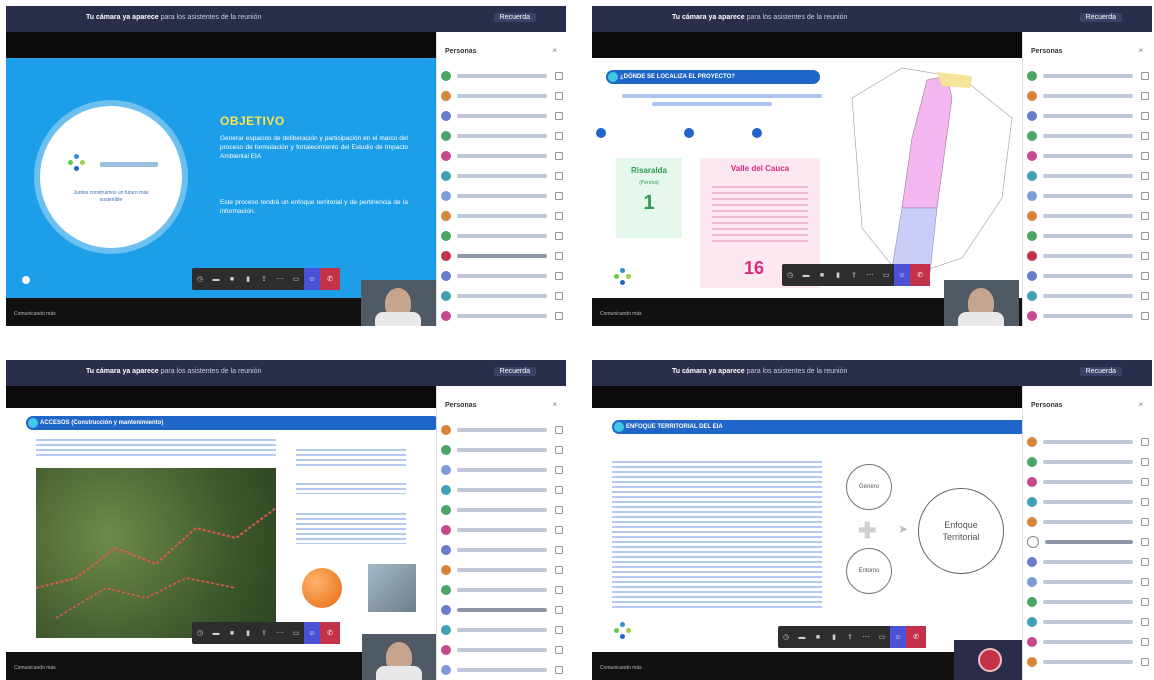 This screenshot has height=680, width=1154. What do you see at coordinates (869, 571) in the screenshot?
I see `circle-entorno: Entorno` at bounding box center [869, 571].